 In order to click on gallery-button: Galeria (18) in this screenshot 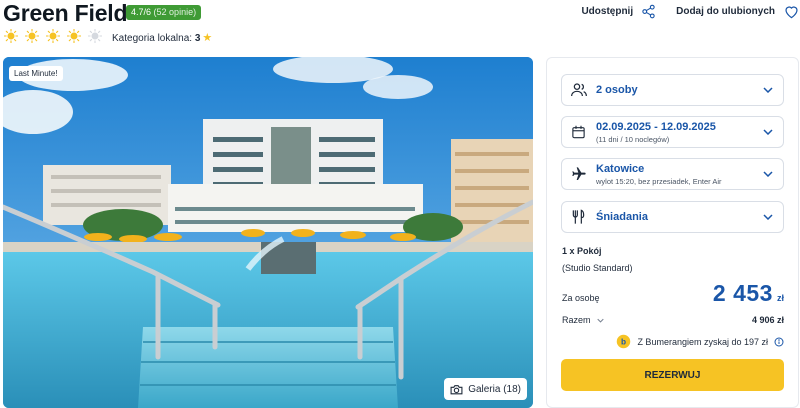, I will do `click(485, 389)`.